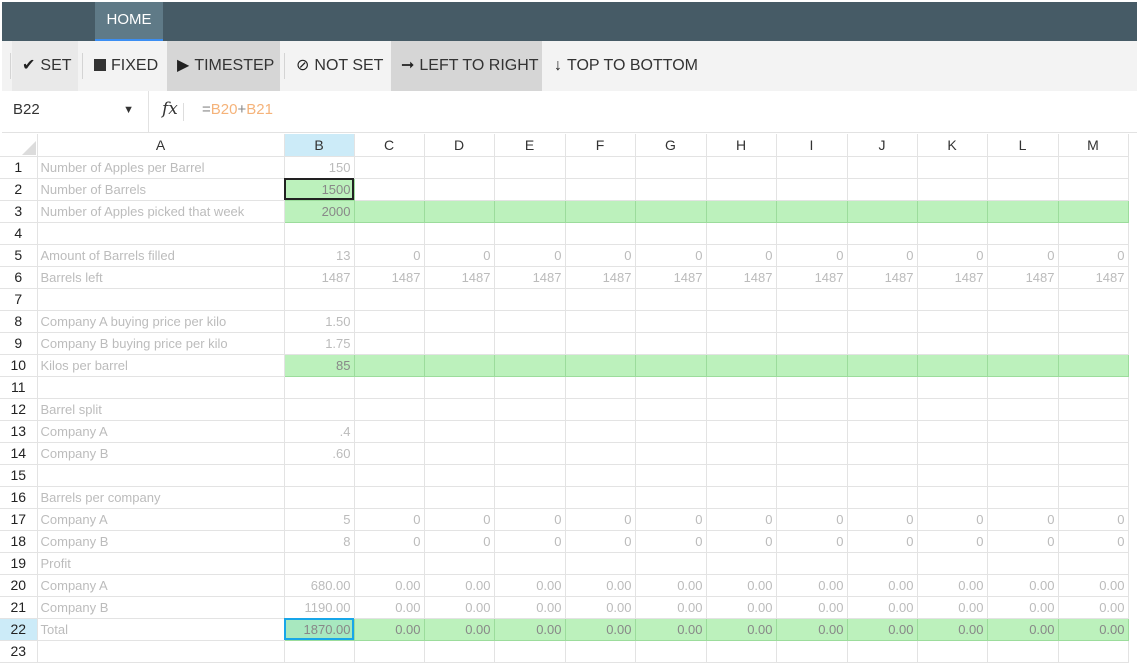  Describe the element at coordinates (1022, 585) in the screenshot. I see `cell-l20: 0.00` at that location.